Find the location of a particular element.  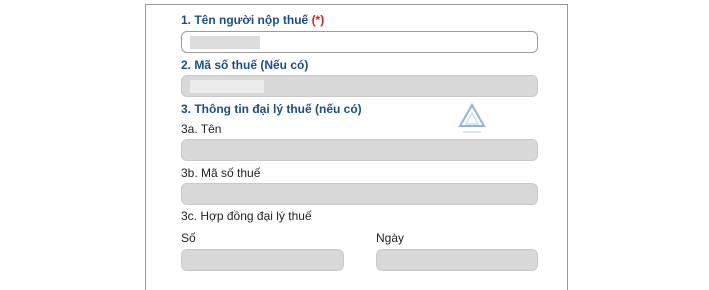

triangle-logo-icon is located at coordinates (472, 117).